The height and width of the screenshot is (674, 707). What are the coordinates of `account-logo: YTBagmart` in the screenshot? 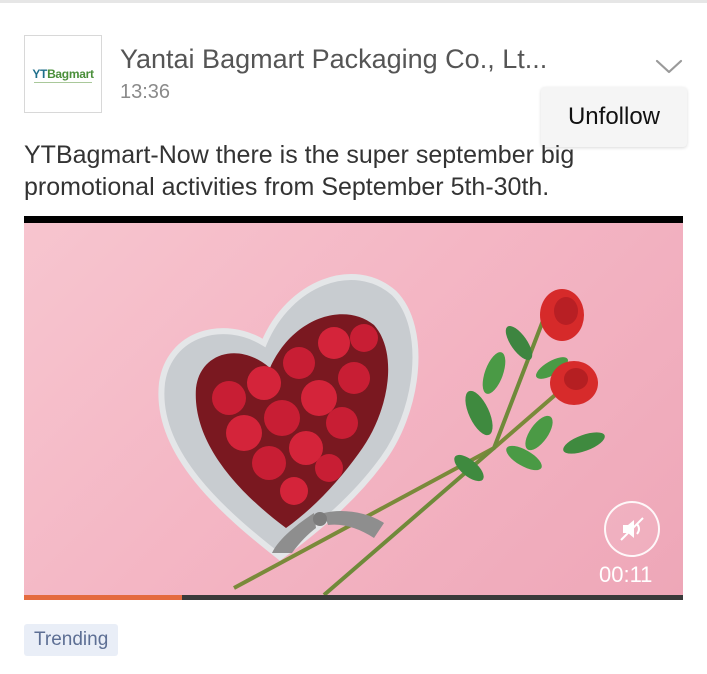 It's located at (63, 74).